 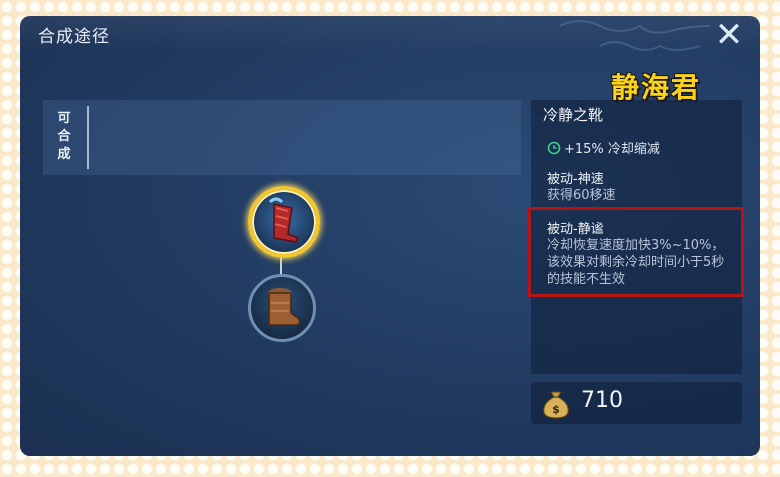 What do you see at coordinates (88, 137) in the screenshot?
I see `divider` at bounding box center [88, 137].